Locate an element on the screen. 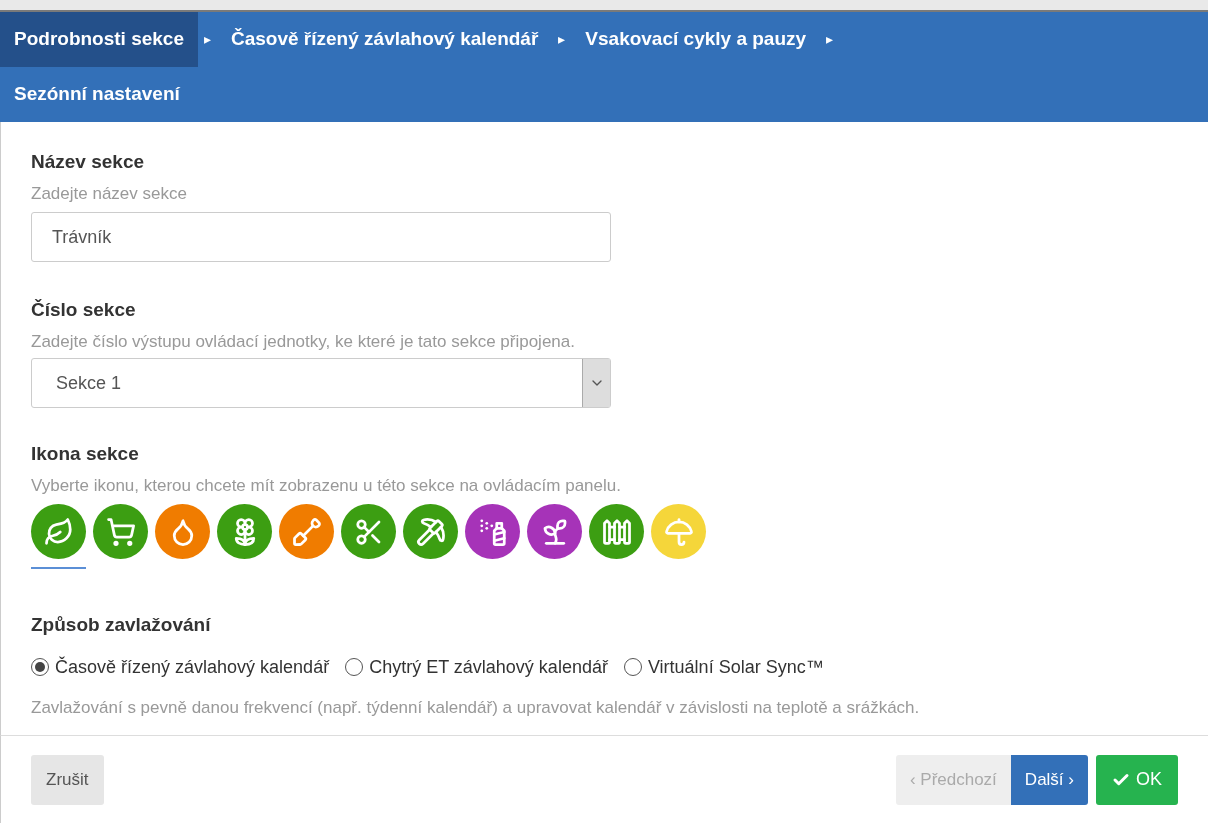 This screenshot has height=823, width=1208. help-text: Zadejte název sekce is located at coordinates (109, 193).